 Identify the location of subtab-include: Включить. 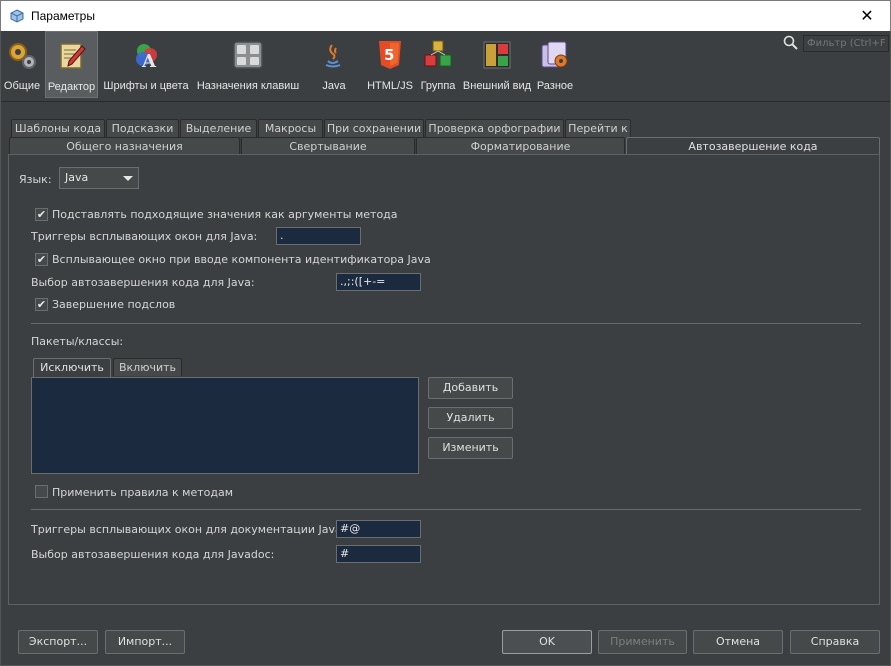
(147, 367).